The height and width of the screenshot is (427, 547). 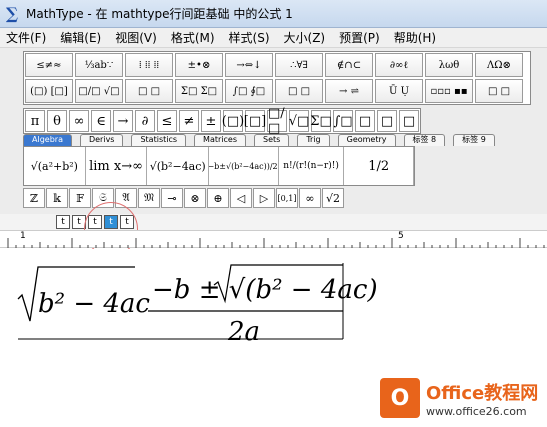 What do you see at coordinates (287, 198) in the screenshot?
I see `symbol-interval: [0,1]` at bounding box center [287, 198].